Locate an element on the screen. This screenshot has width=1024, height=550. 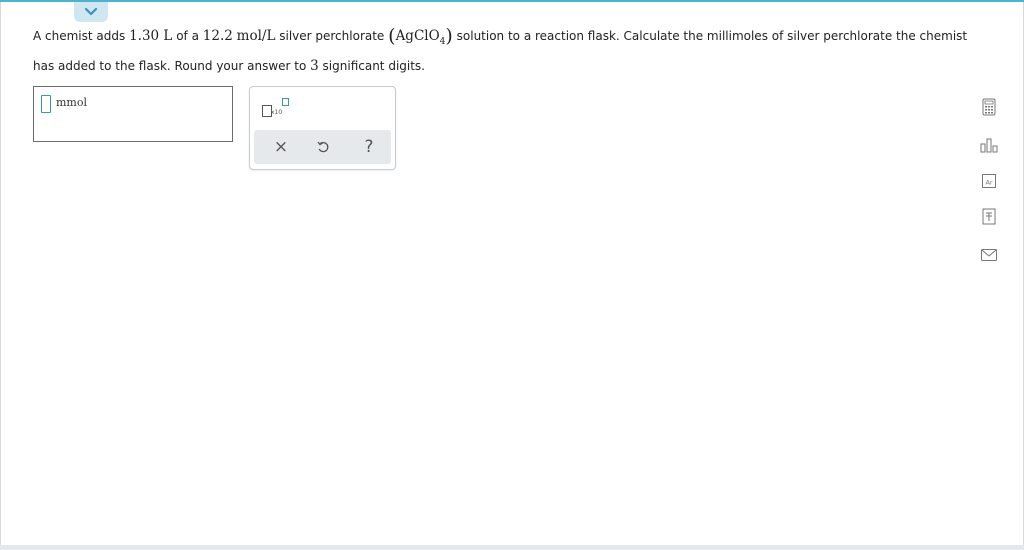
svg-text: Ar is located at coordinates (988, 183).